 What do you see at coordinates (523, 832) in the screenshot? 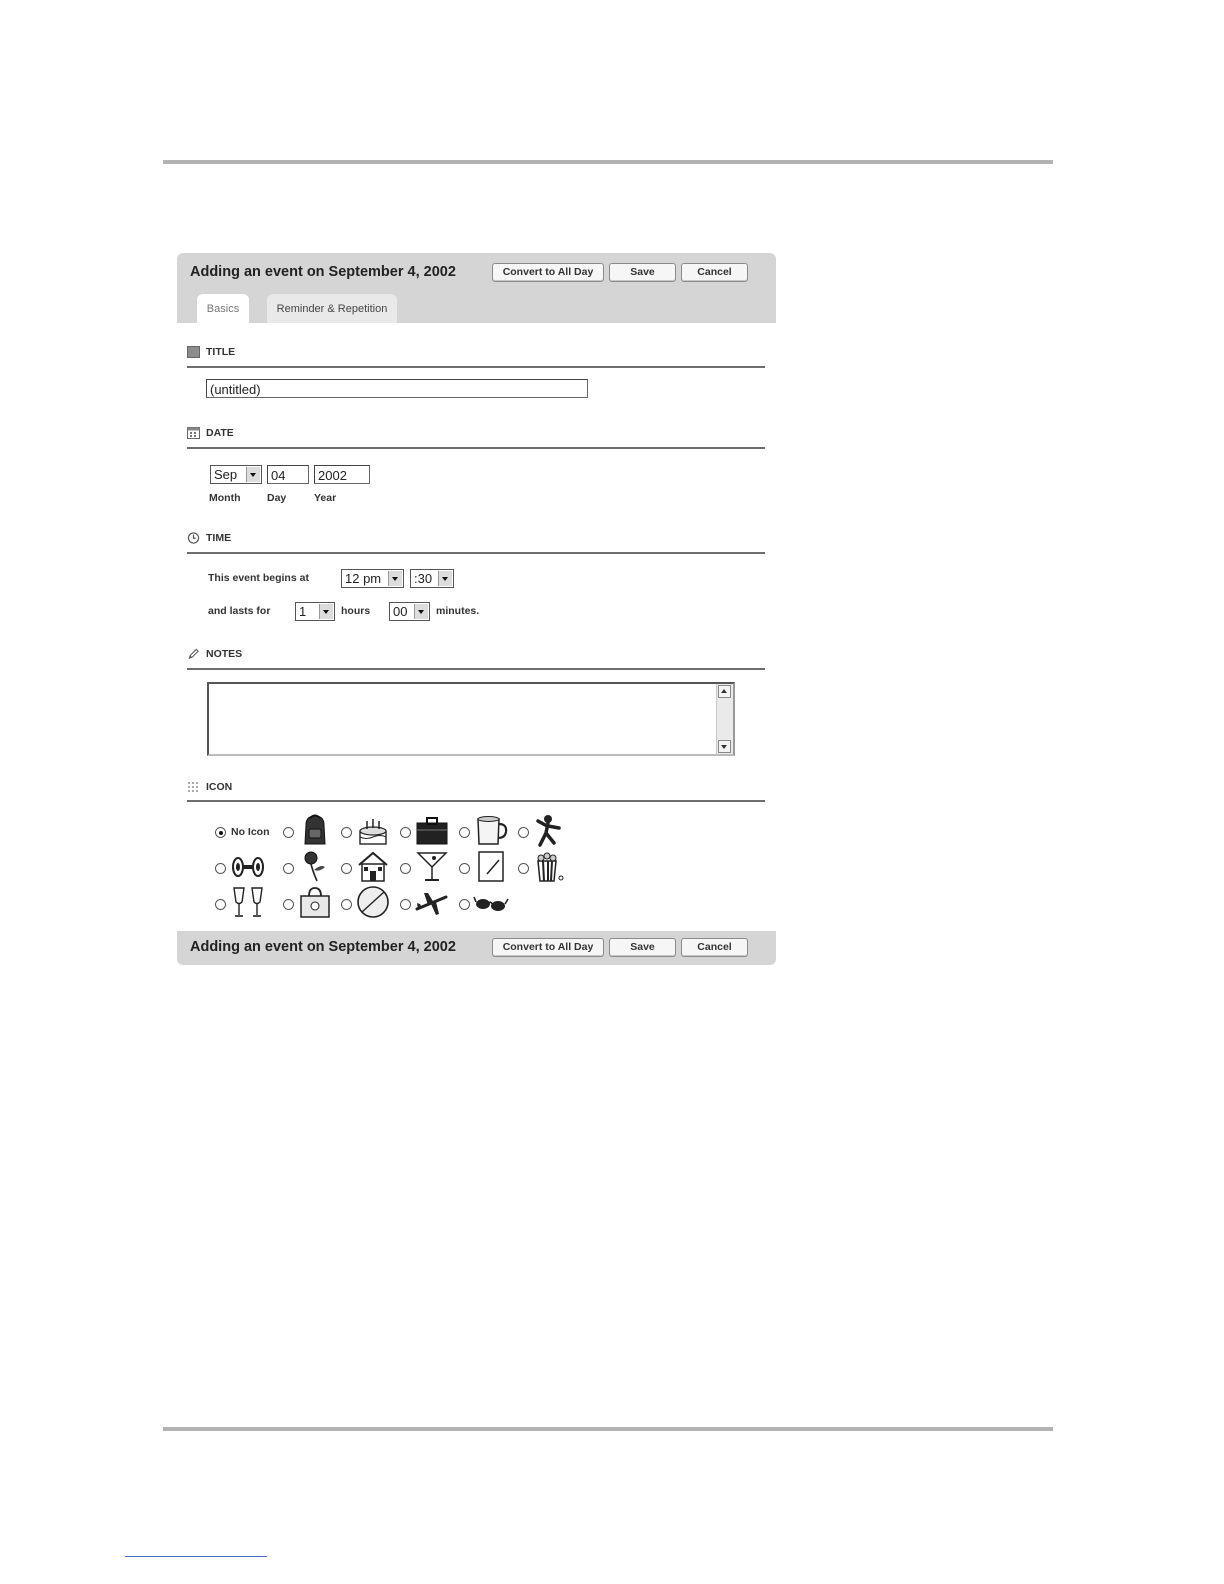
I see `dancer-radio` at bounding box center [523, 832].